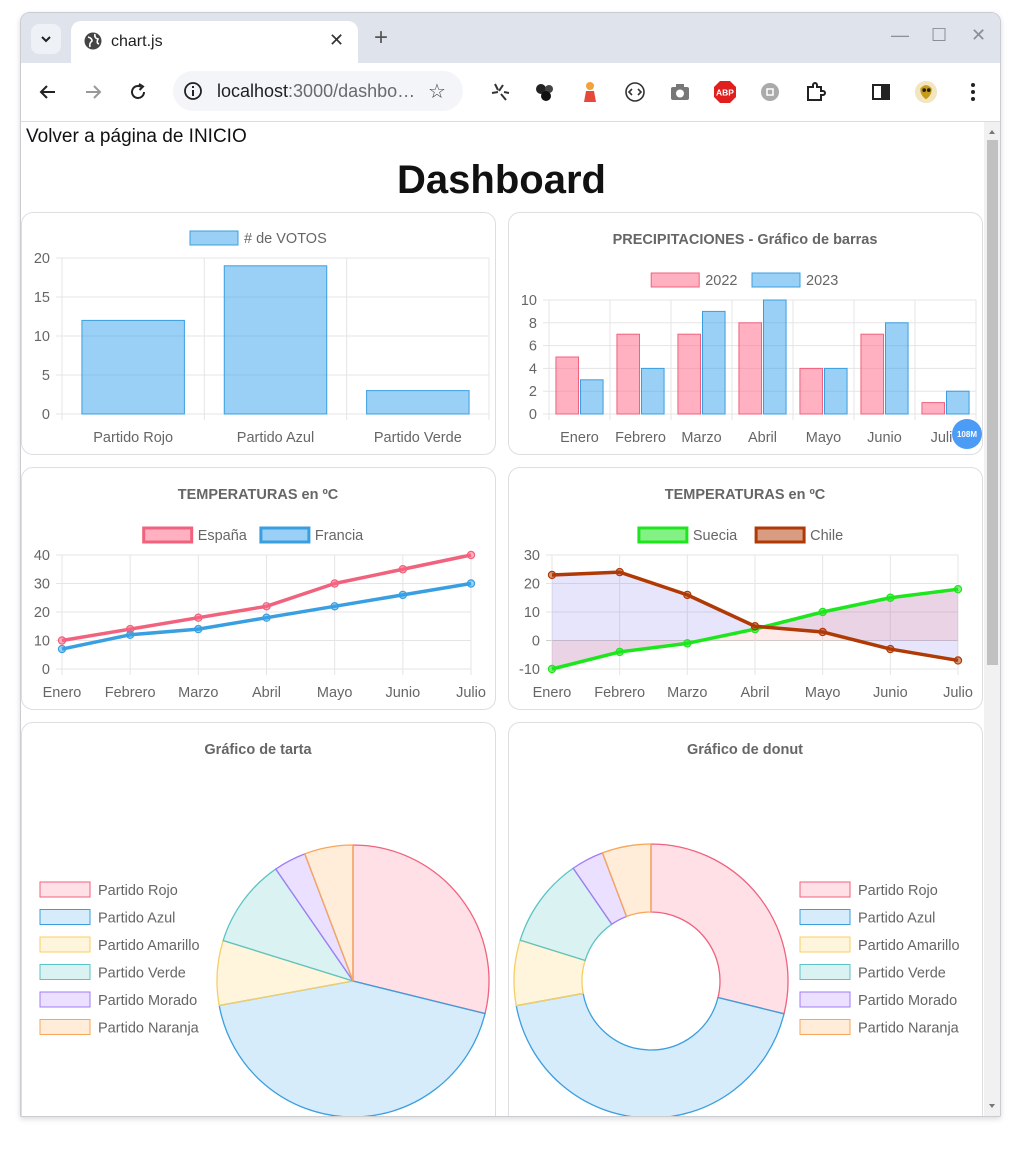 Image resolution: width=1018 pixels, height=1154 pixels. What do you see at coordinates (992, 1106) in the screenshot?
I see `scroll-down-icon` at bounding box center [992, 1106].